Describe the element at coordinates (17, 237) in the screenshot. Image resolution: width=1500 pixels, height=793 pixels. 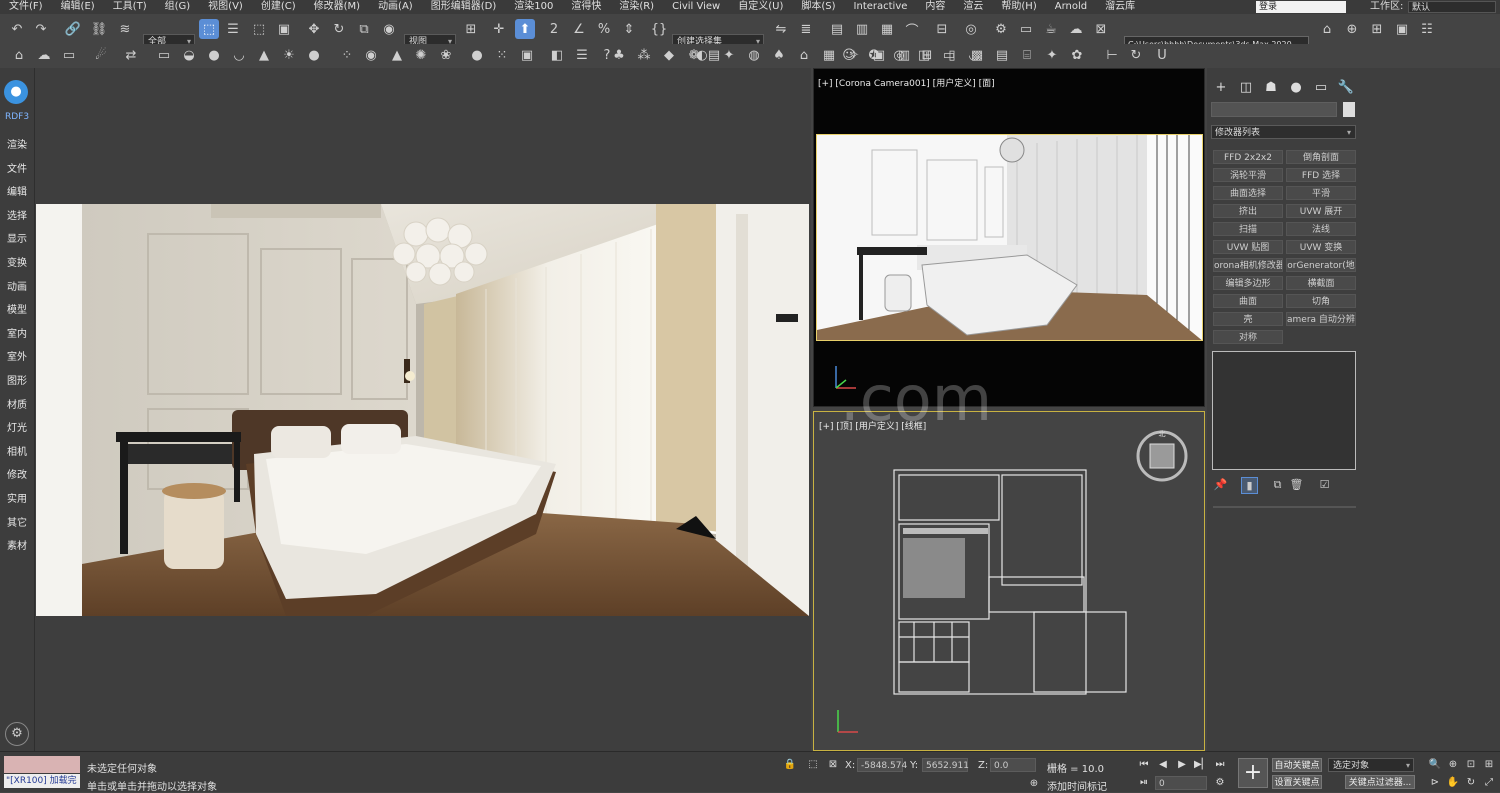
I see `sidebar-item: 显示` at that location.